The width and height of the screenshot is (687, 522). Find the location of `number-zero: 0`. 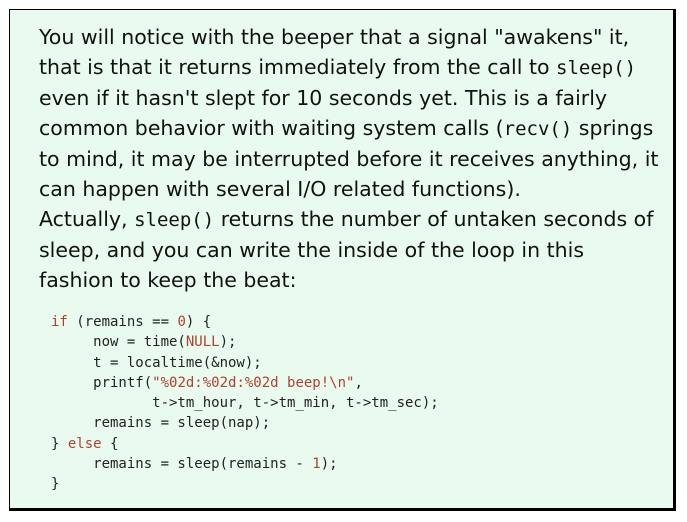

number-zero: 0 is located at coordinates (181, 322).